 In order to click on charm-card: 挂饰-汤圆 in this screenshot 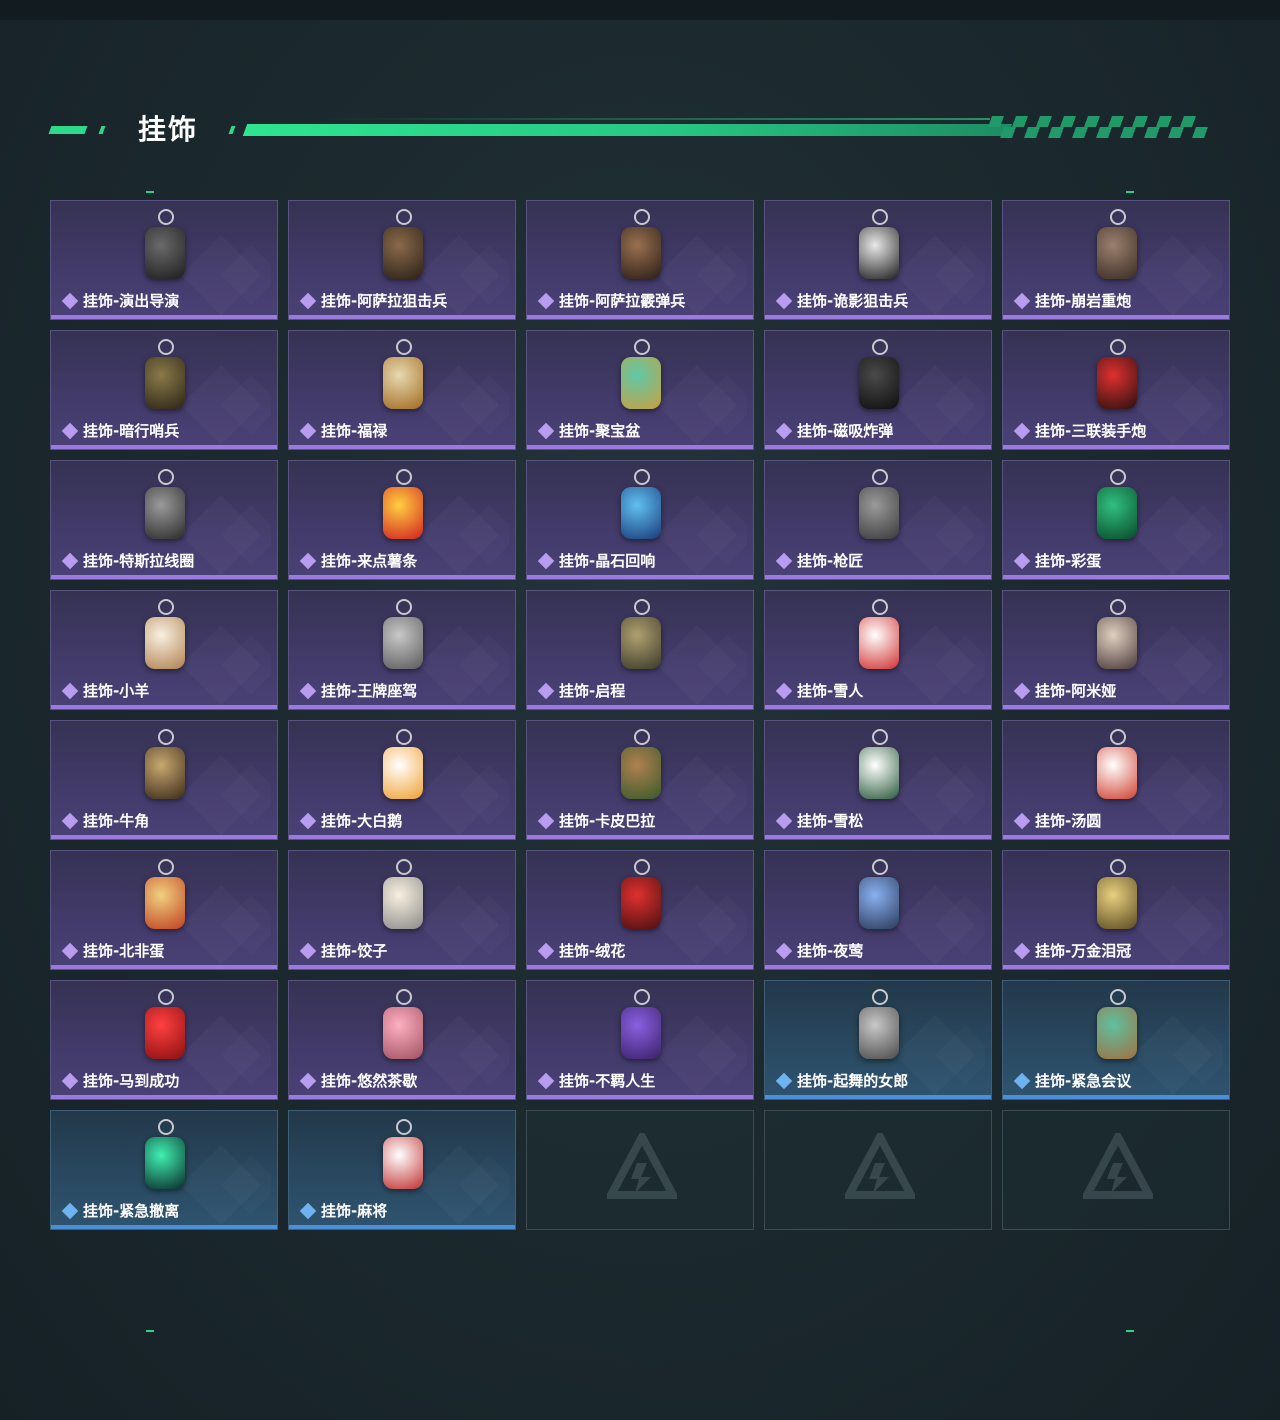, I will do `click(1116, 780)`.